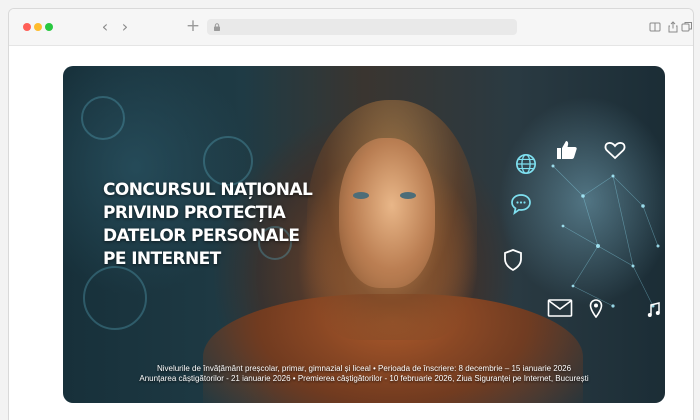  I want to click on browser-toolbar: ‹ › +, so click(351, 27).